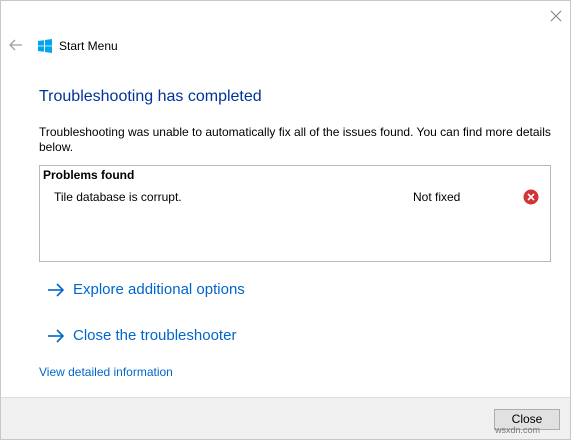  I want to click on close-troubleshooter-label: Close the troubleshooter, so click(155, 335).